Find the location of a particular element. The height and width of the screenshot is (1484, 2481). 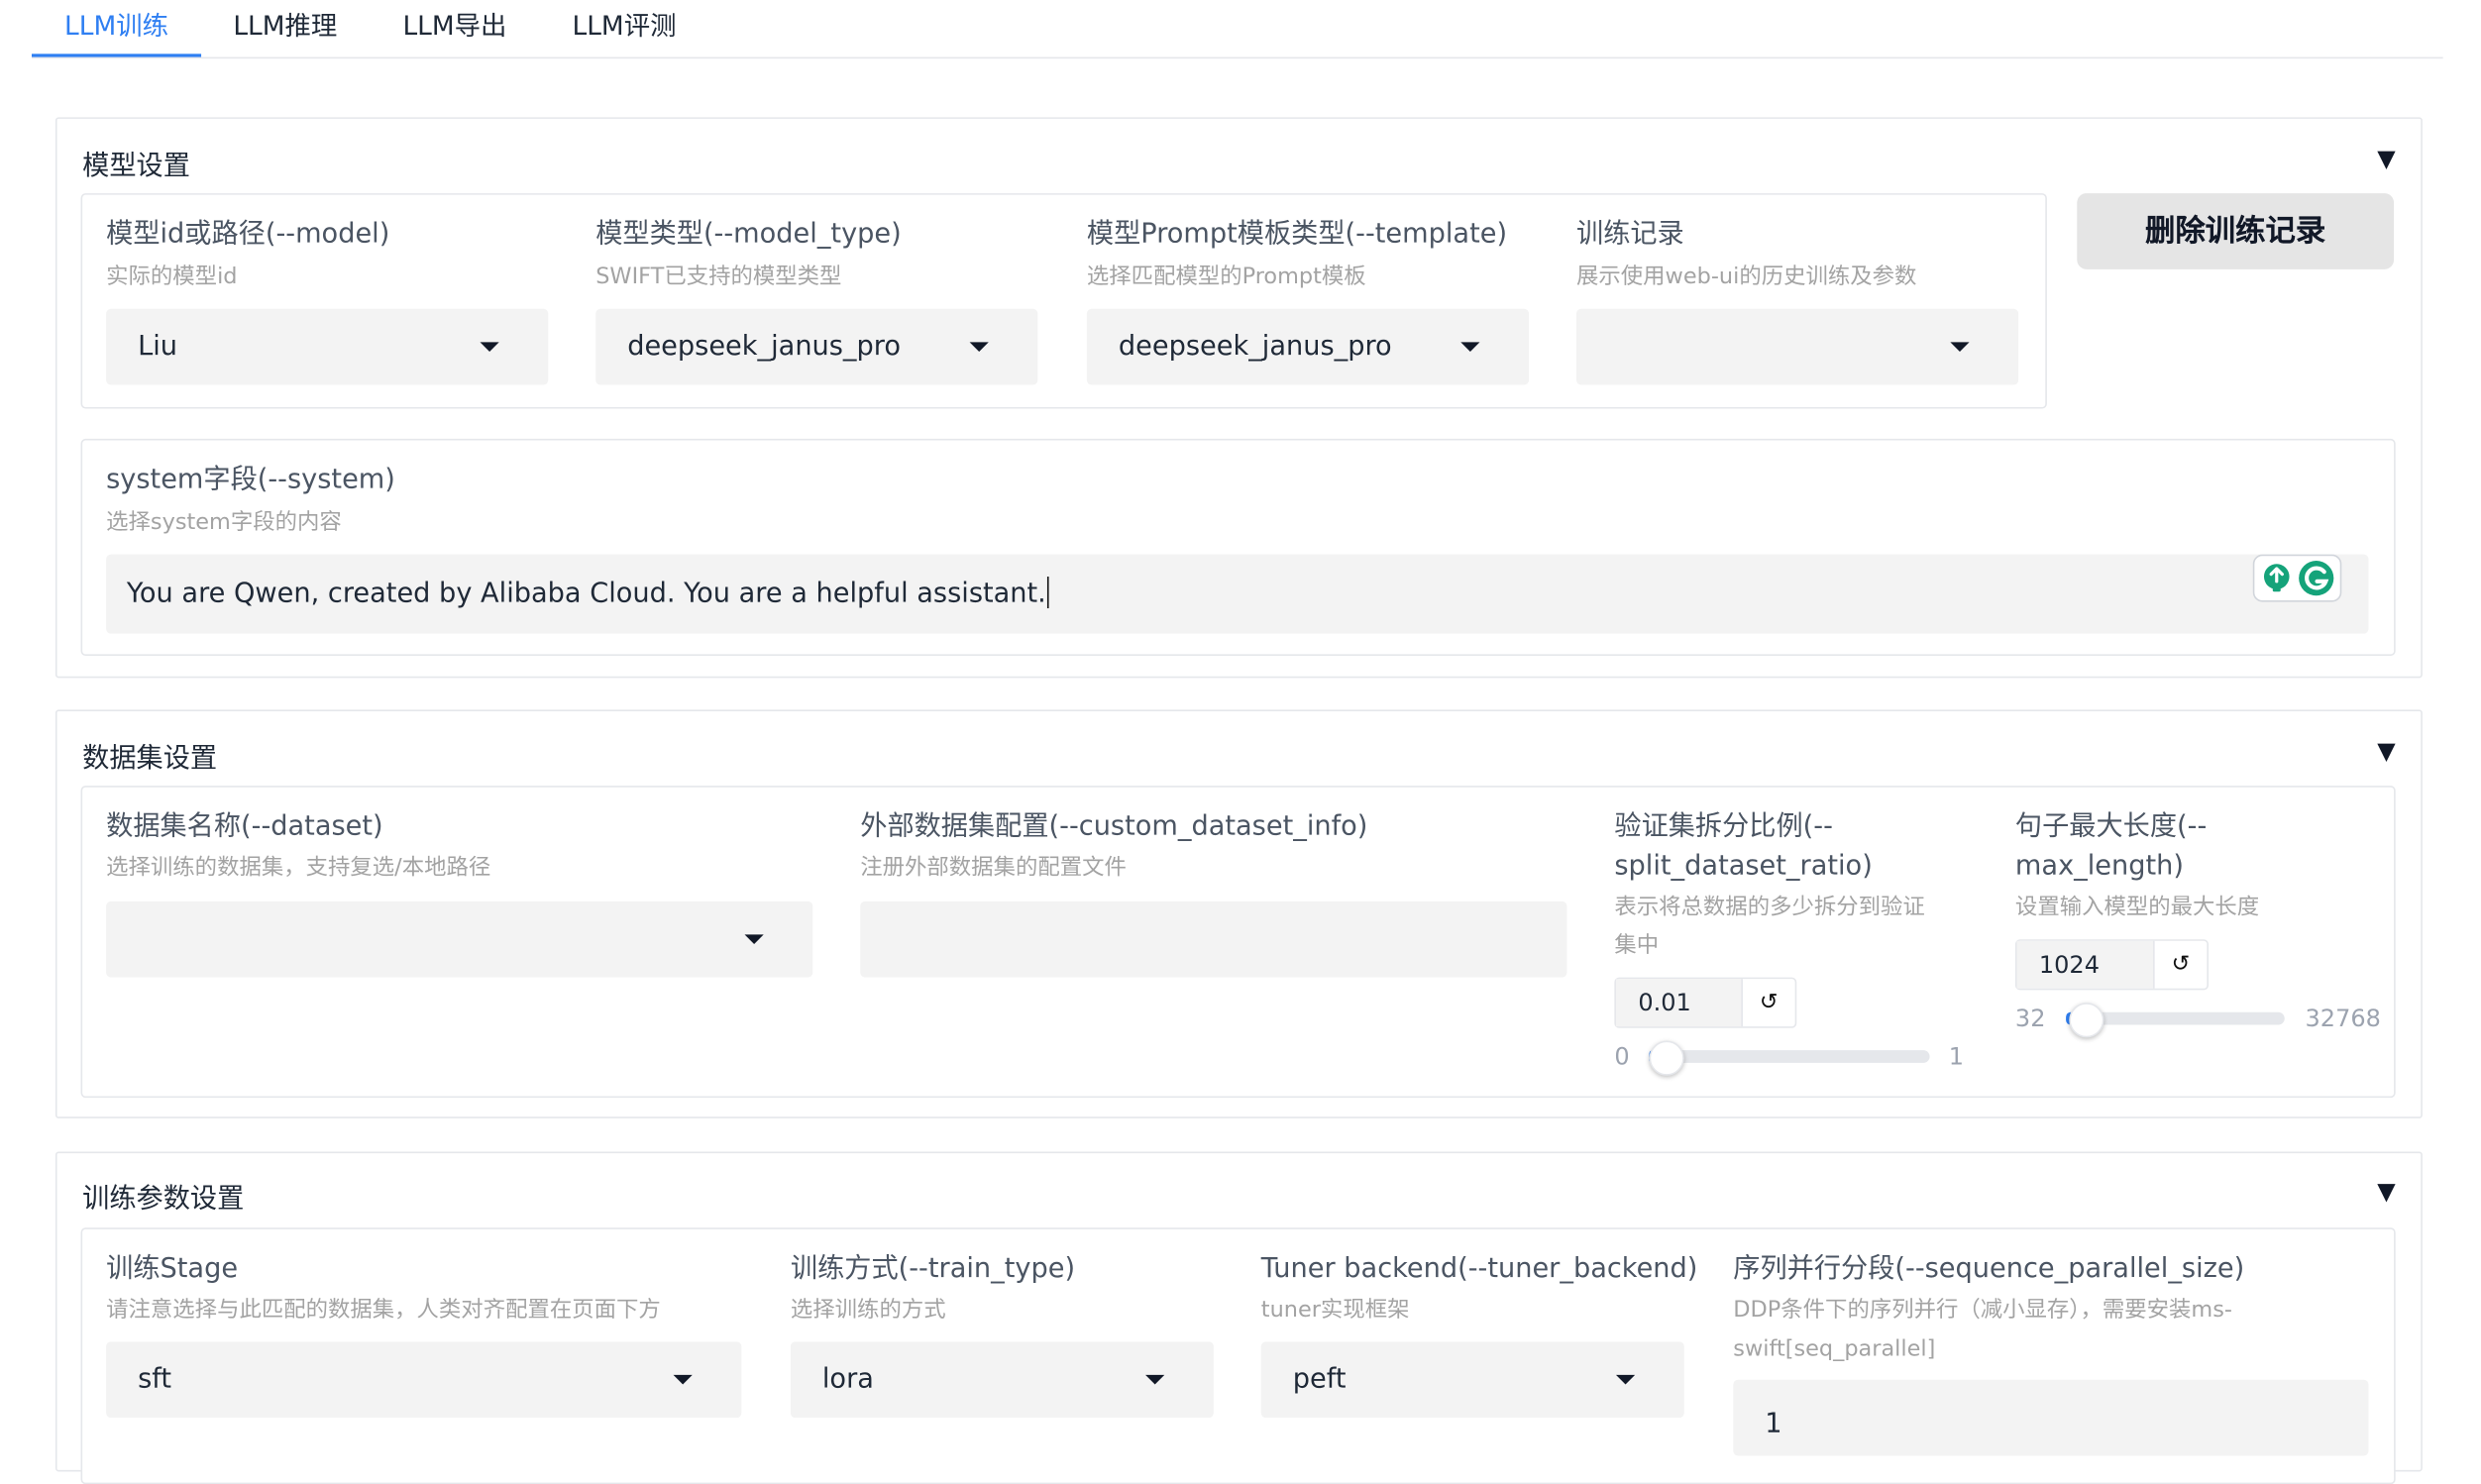

tab-llm-export: LLM导出 is located at coordinates (455, 27).